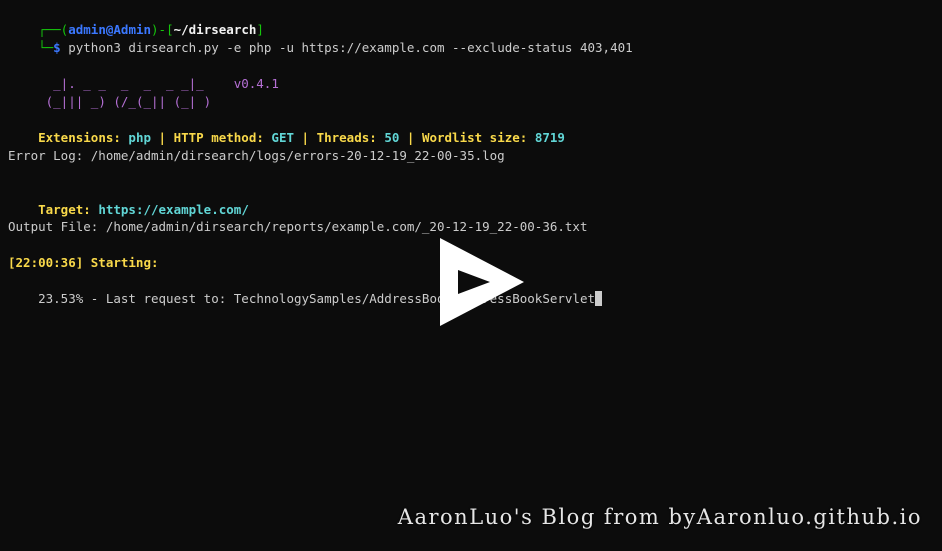 The width and height of the screenshot is (942, 551). What do you see at coordinates (282, 137) in the screenshot?
I see `http-method-value: GET` at bounding box center [282, 137].